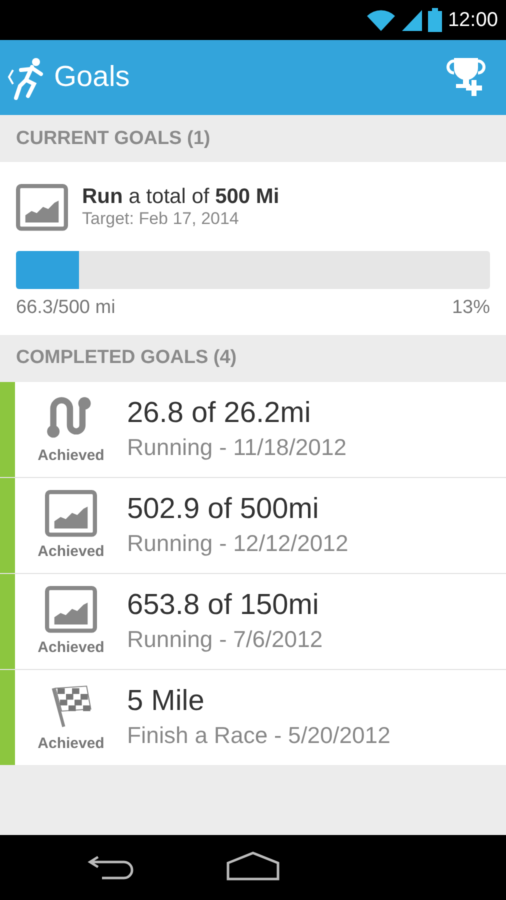 The width and height of the screenshot is (506, 900). I want to click on goal-title: Run a total of 500 Mi, so click(181, 197).